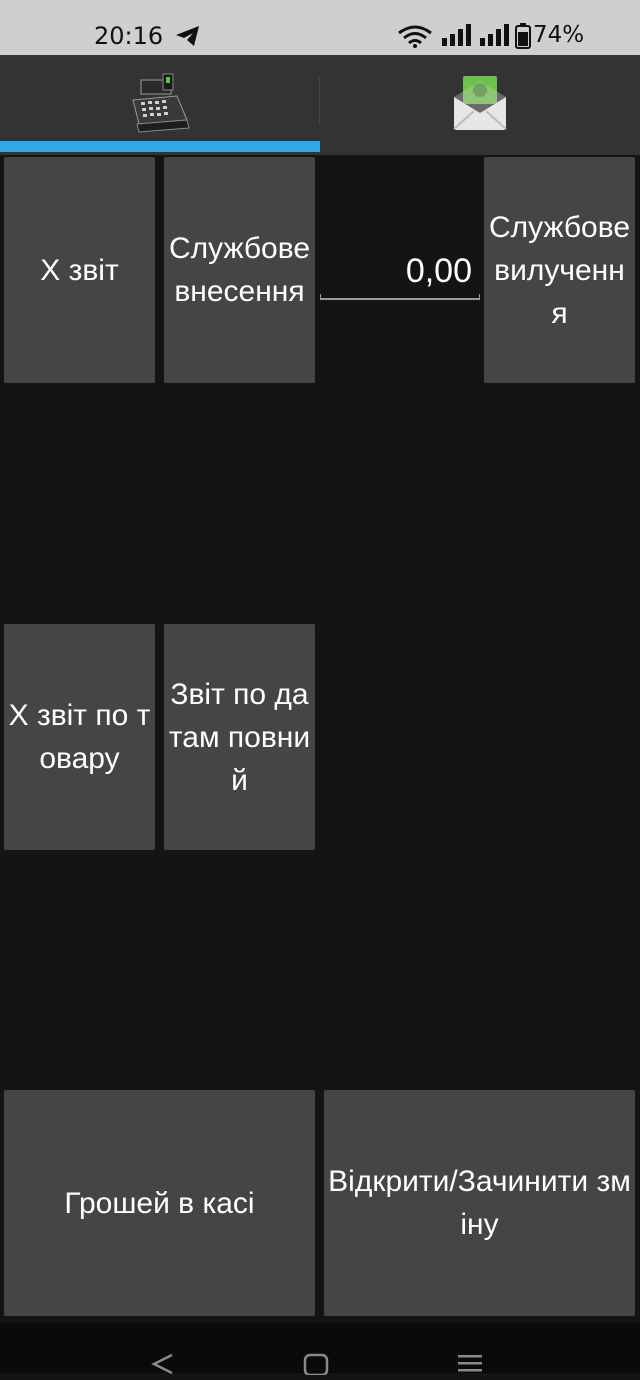  I want to click on report-by-dates-button: Звіт по датам повний, so click(239, 737).